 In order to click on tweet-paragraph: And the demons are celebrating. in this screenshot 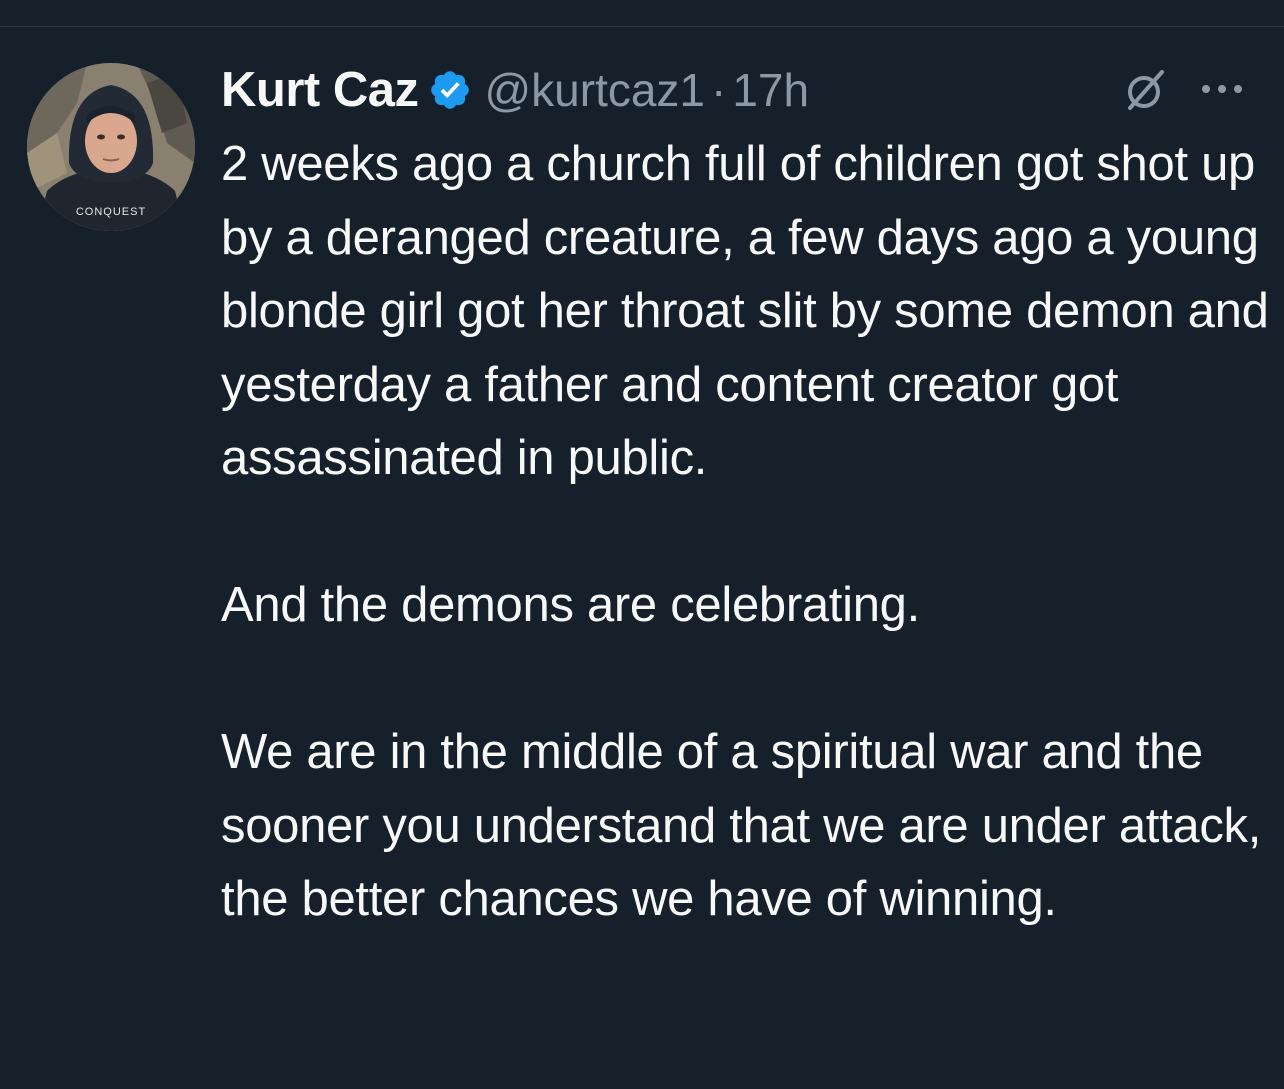, I will do `click(570, 605)`.